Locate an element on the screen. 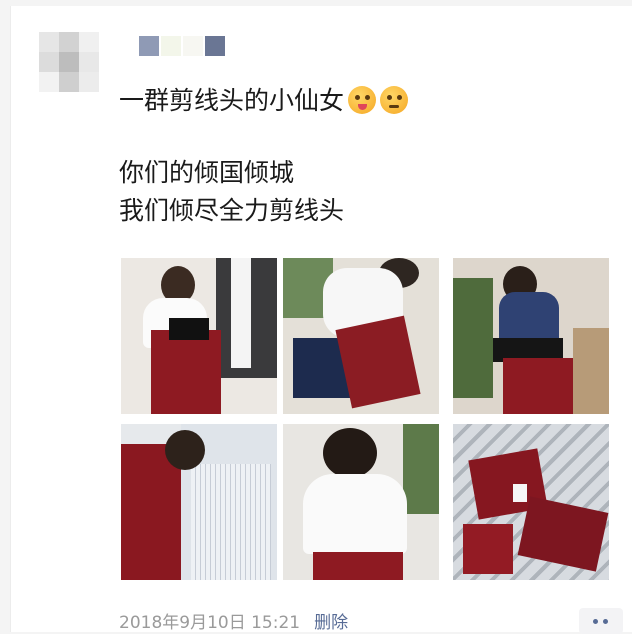  avatar is located at coordinates (69, 62).